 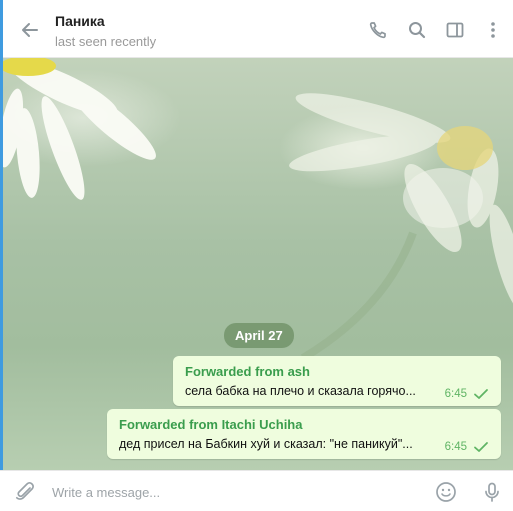 I want to click on attach-button, so click(x=25, y=492).